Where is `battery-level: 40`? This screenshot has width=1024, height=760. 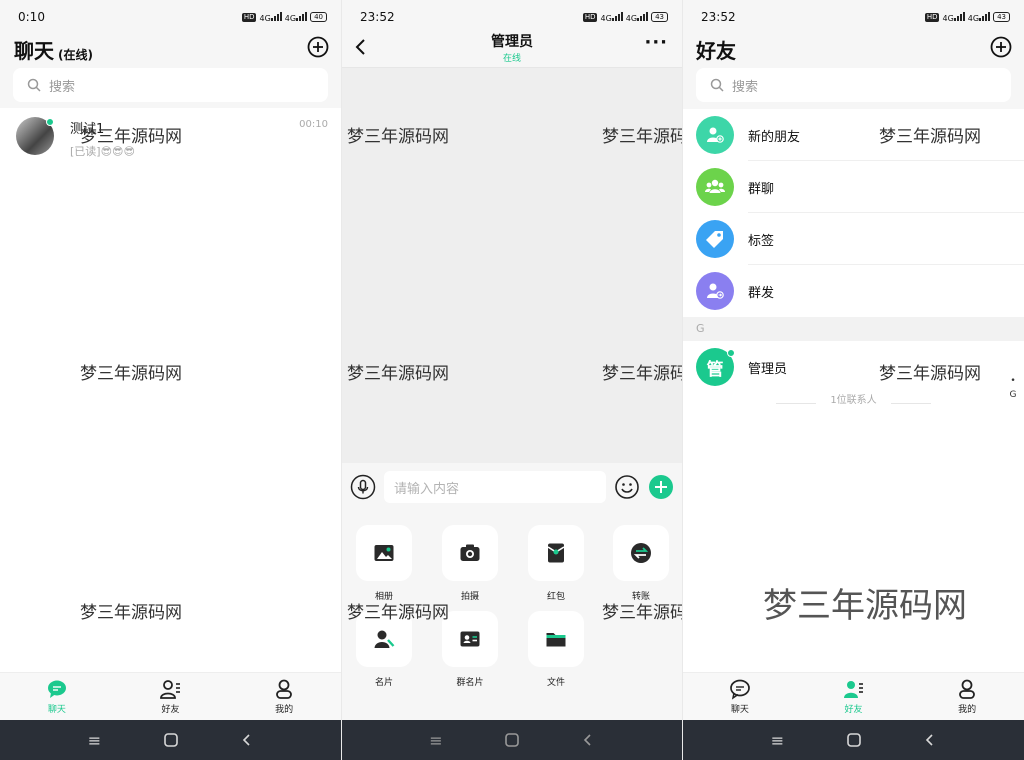
battery-level: 40 is located at coordinates (318, 17).